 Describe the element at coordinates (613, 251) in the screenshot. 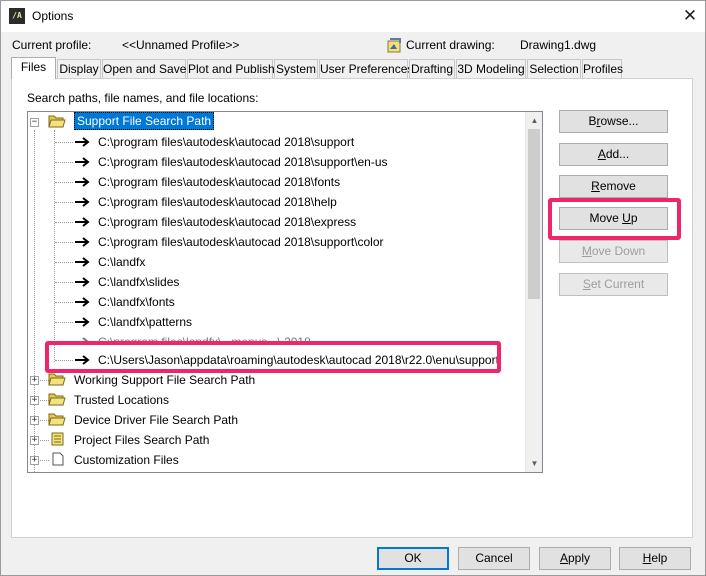

I see `move-down-button: Move Down` at that location.